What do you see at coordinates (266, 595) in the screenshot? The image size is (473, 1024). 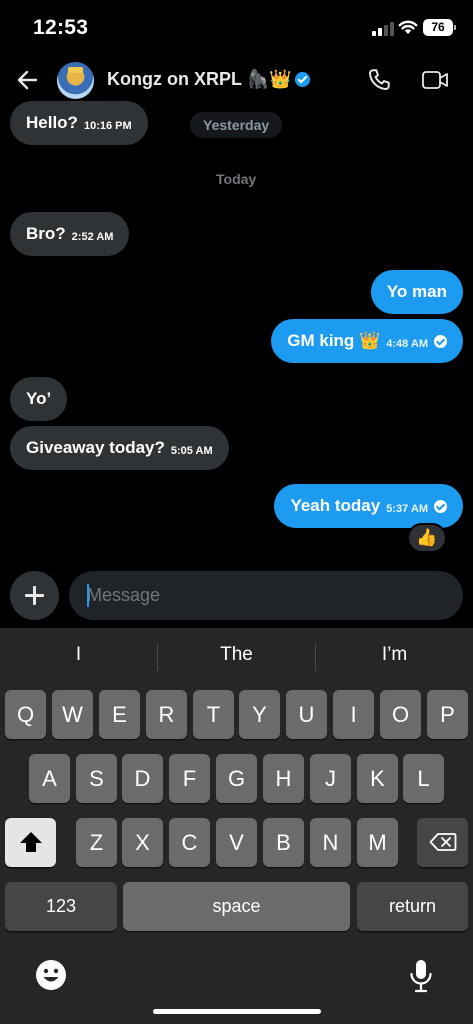 I see `message-input` at bounding box center [266, 595].